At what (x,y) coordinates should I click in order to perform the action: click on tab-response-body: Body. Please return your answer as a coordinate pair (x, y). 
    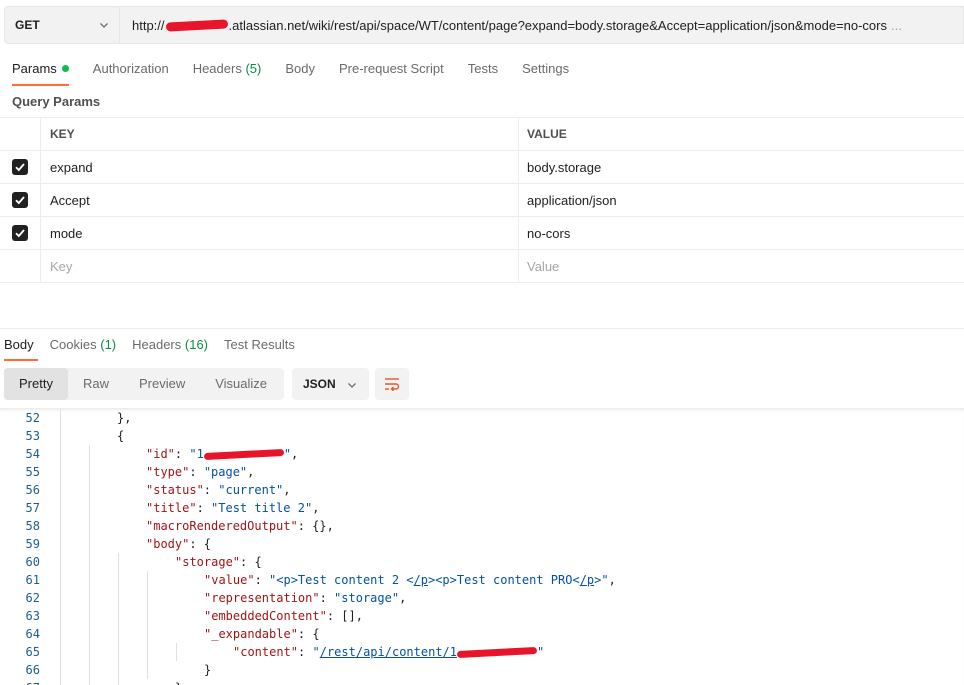
    Looking at the image, I should click on (21, 345).